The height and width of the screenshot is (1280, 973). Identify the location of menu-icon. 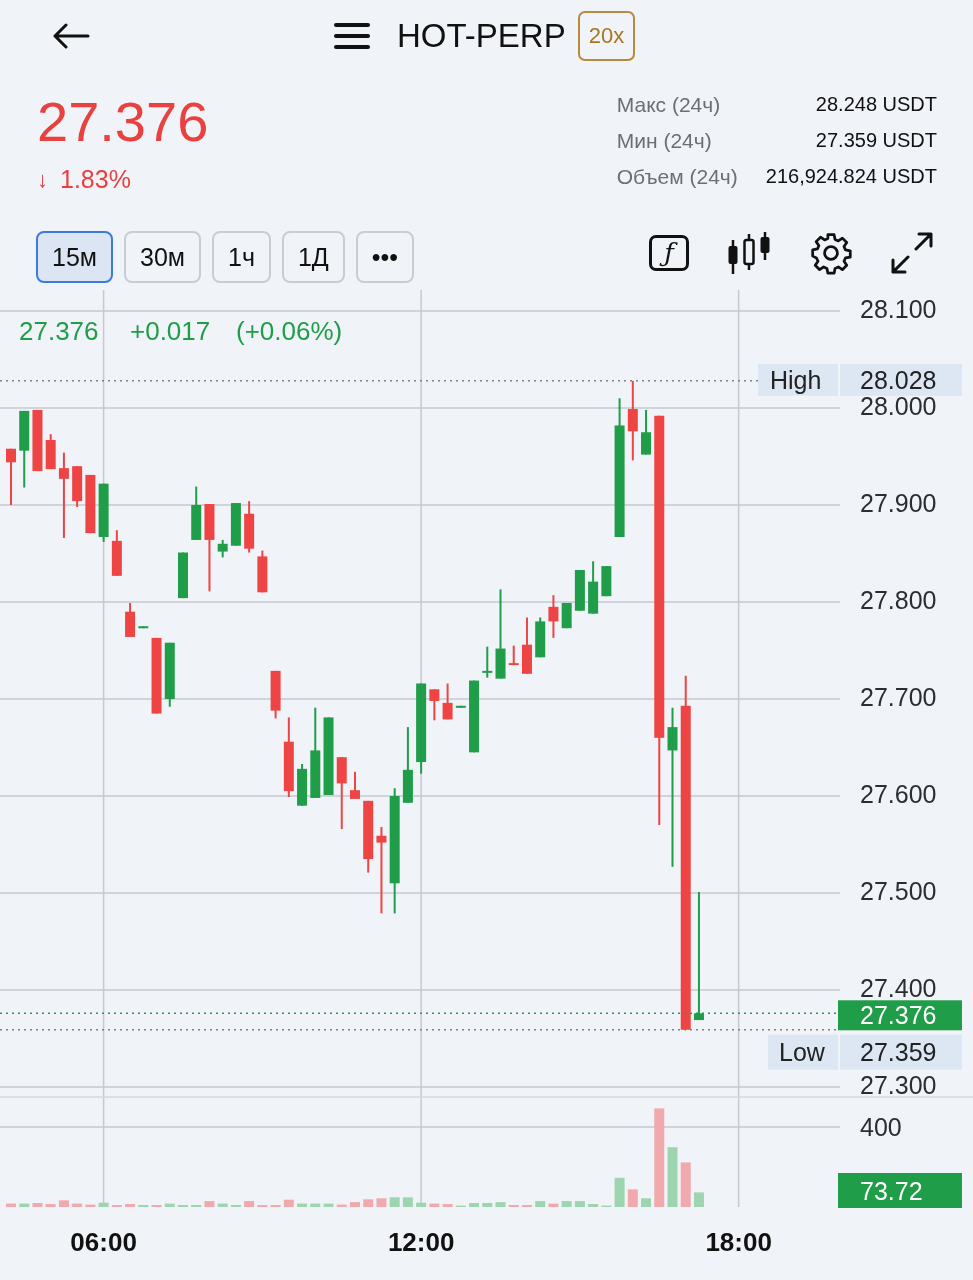
(352, 36).